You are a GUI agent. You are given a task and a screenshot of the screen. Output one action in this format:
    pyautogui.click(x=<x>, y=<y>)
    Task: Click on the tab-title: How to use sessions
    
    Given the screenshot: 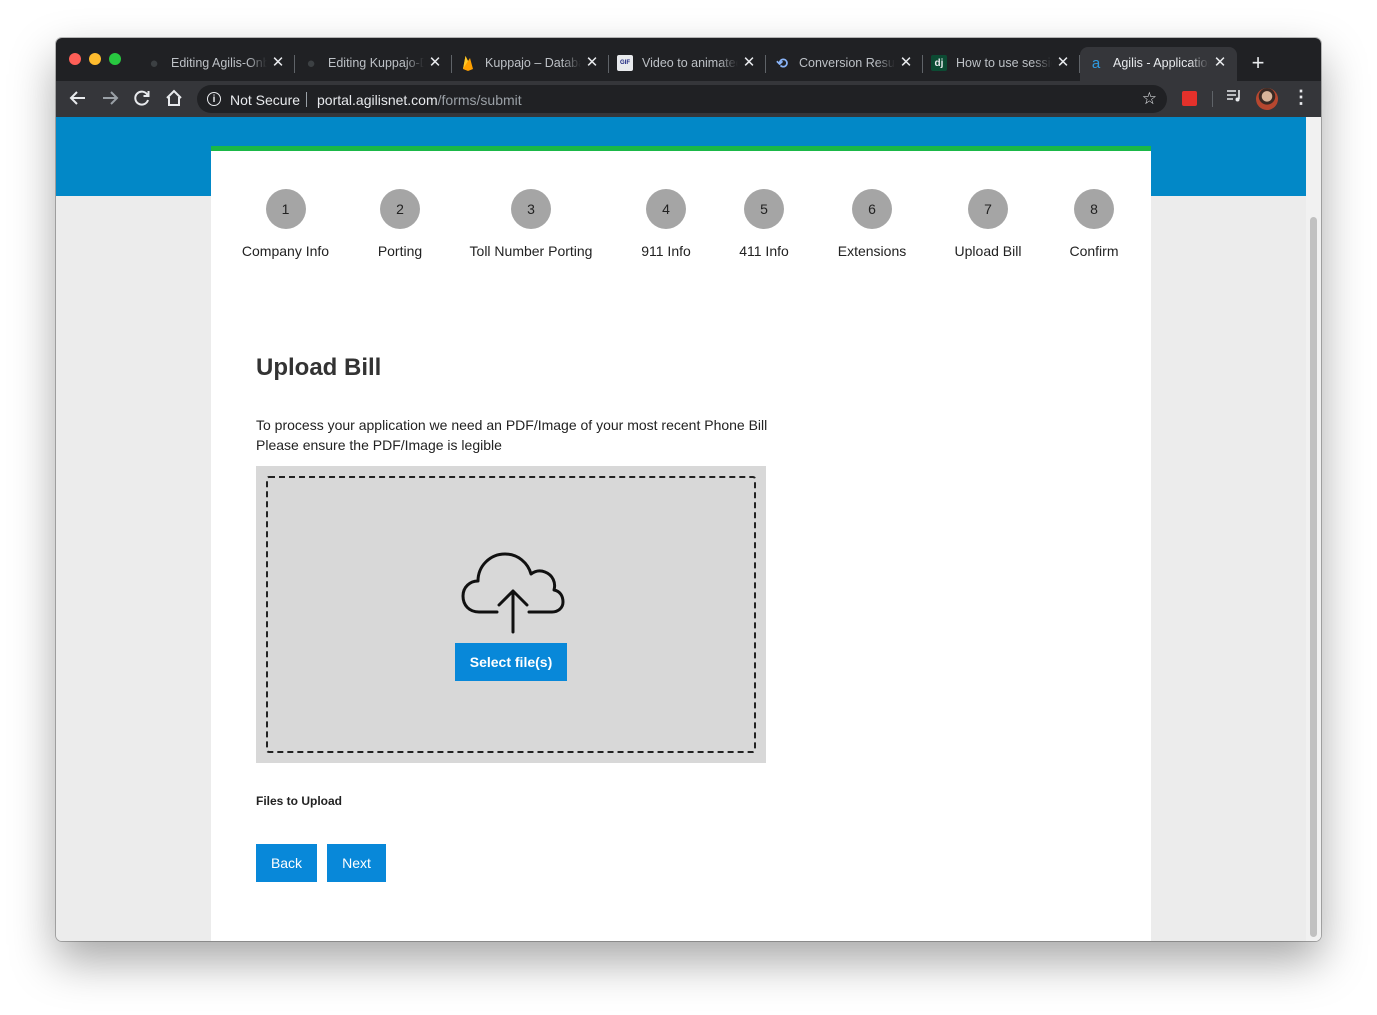 What is the action you would take?
    pyautogui.click(x=1004, y=63)
    